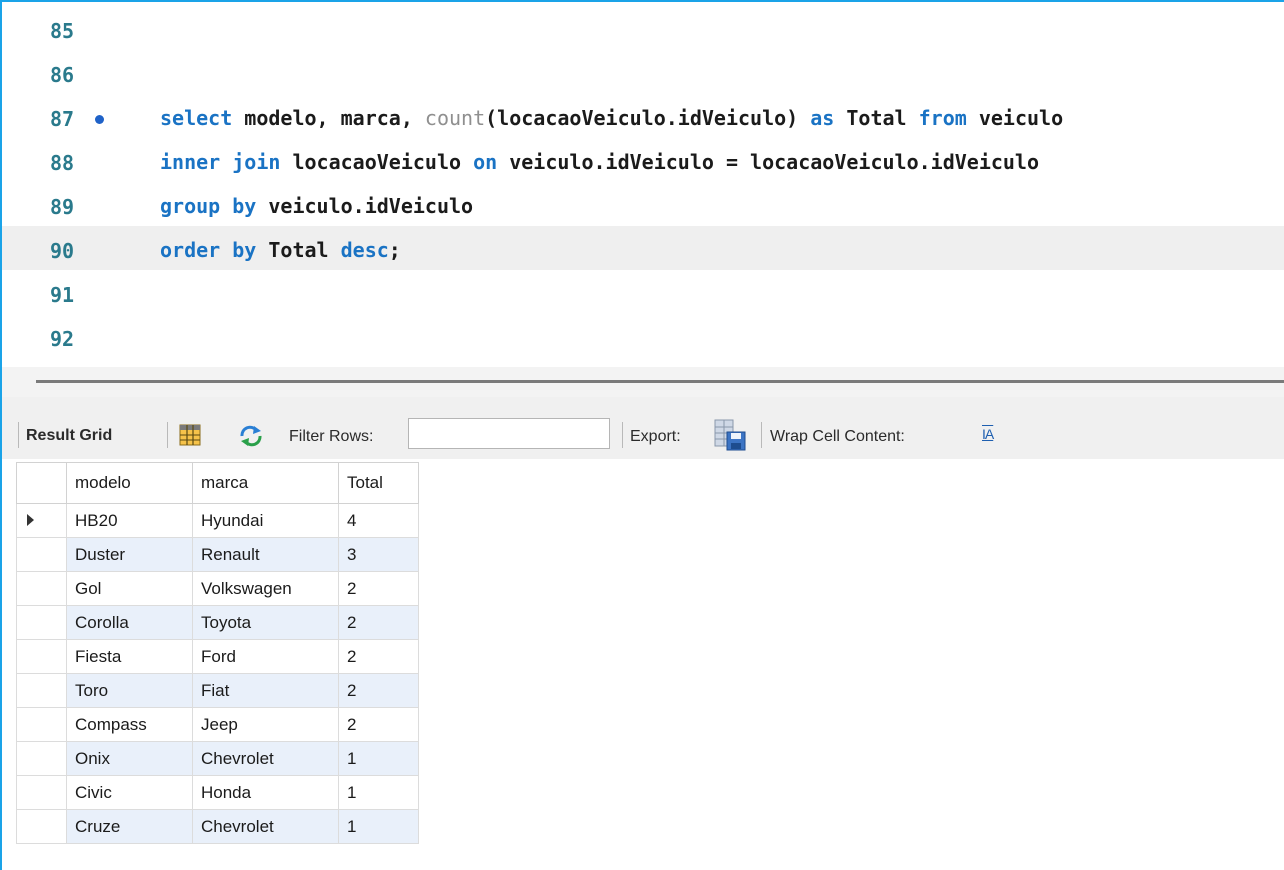  What do you see at coordinates (62, 75) in the screenshot?
I see `line-number: 86` at bounding box center [62, 75].